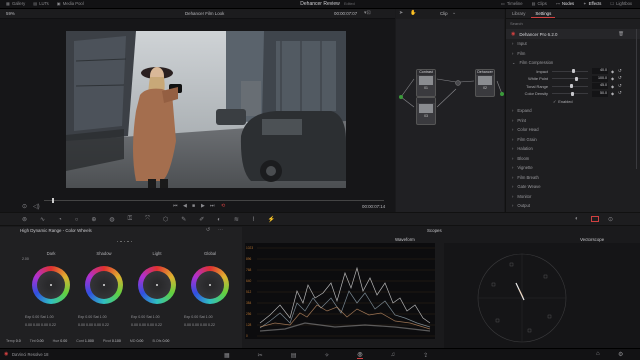  Describe the element at coordinates (220, 230) in the screenshot. I see `options-icon: ⋯` at that location.